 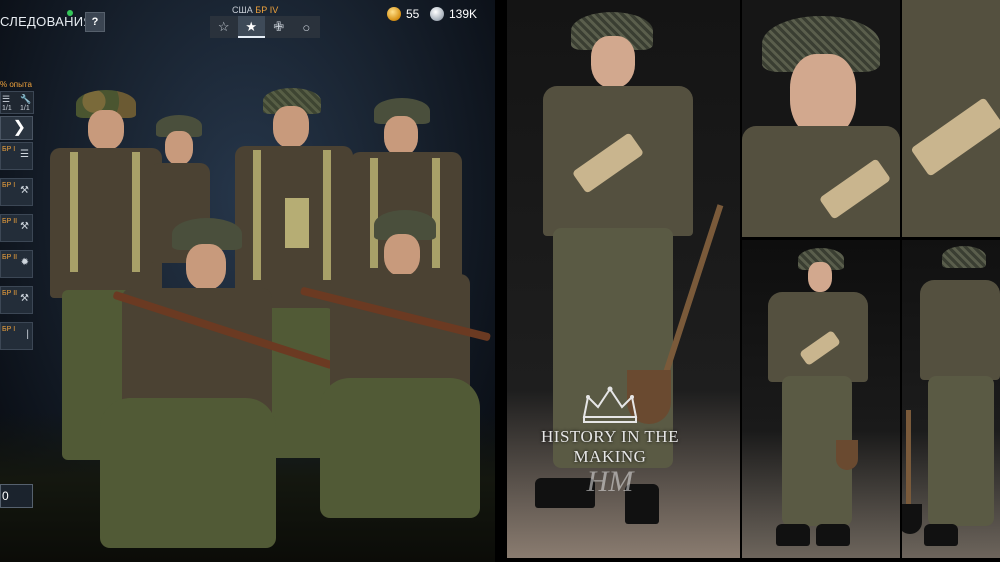 I want to click on online-indicator, so click(x=70, y=13).